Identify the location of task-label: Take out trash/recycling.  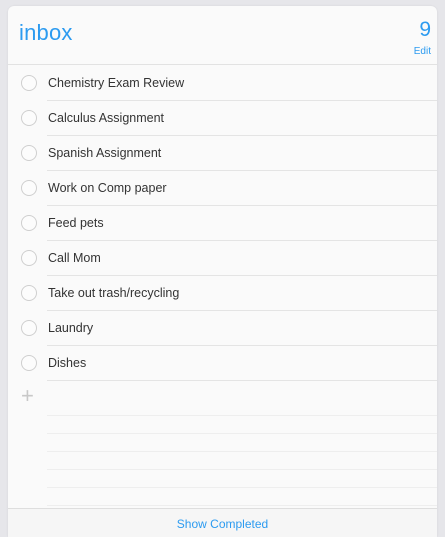
(113, 293).